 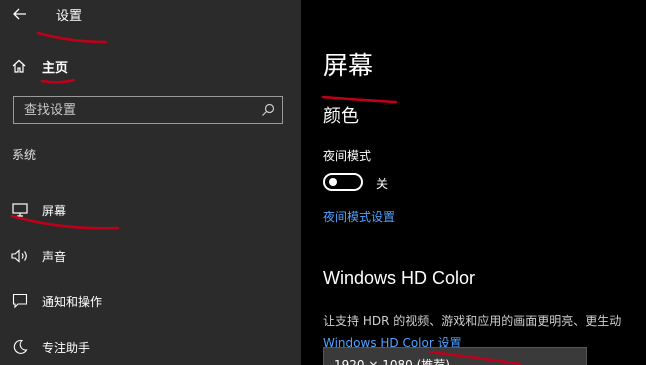 I want to click on resolution-value: 1920 × 1080 (推荐), so click(x=392, y=361).